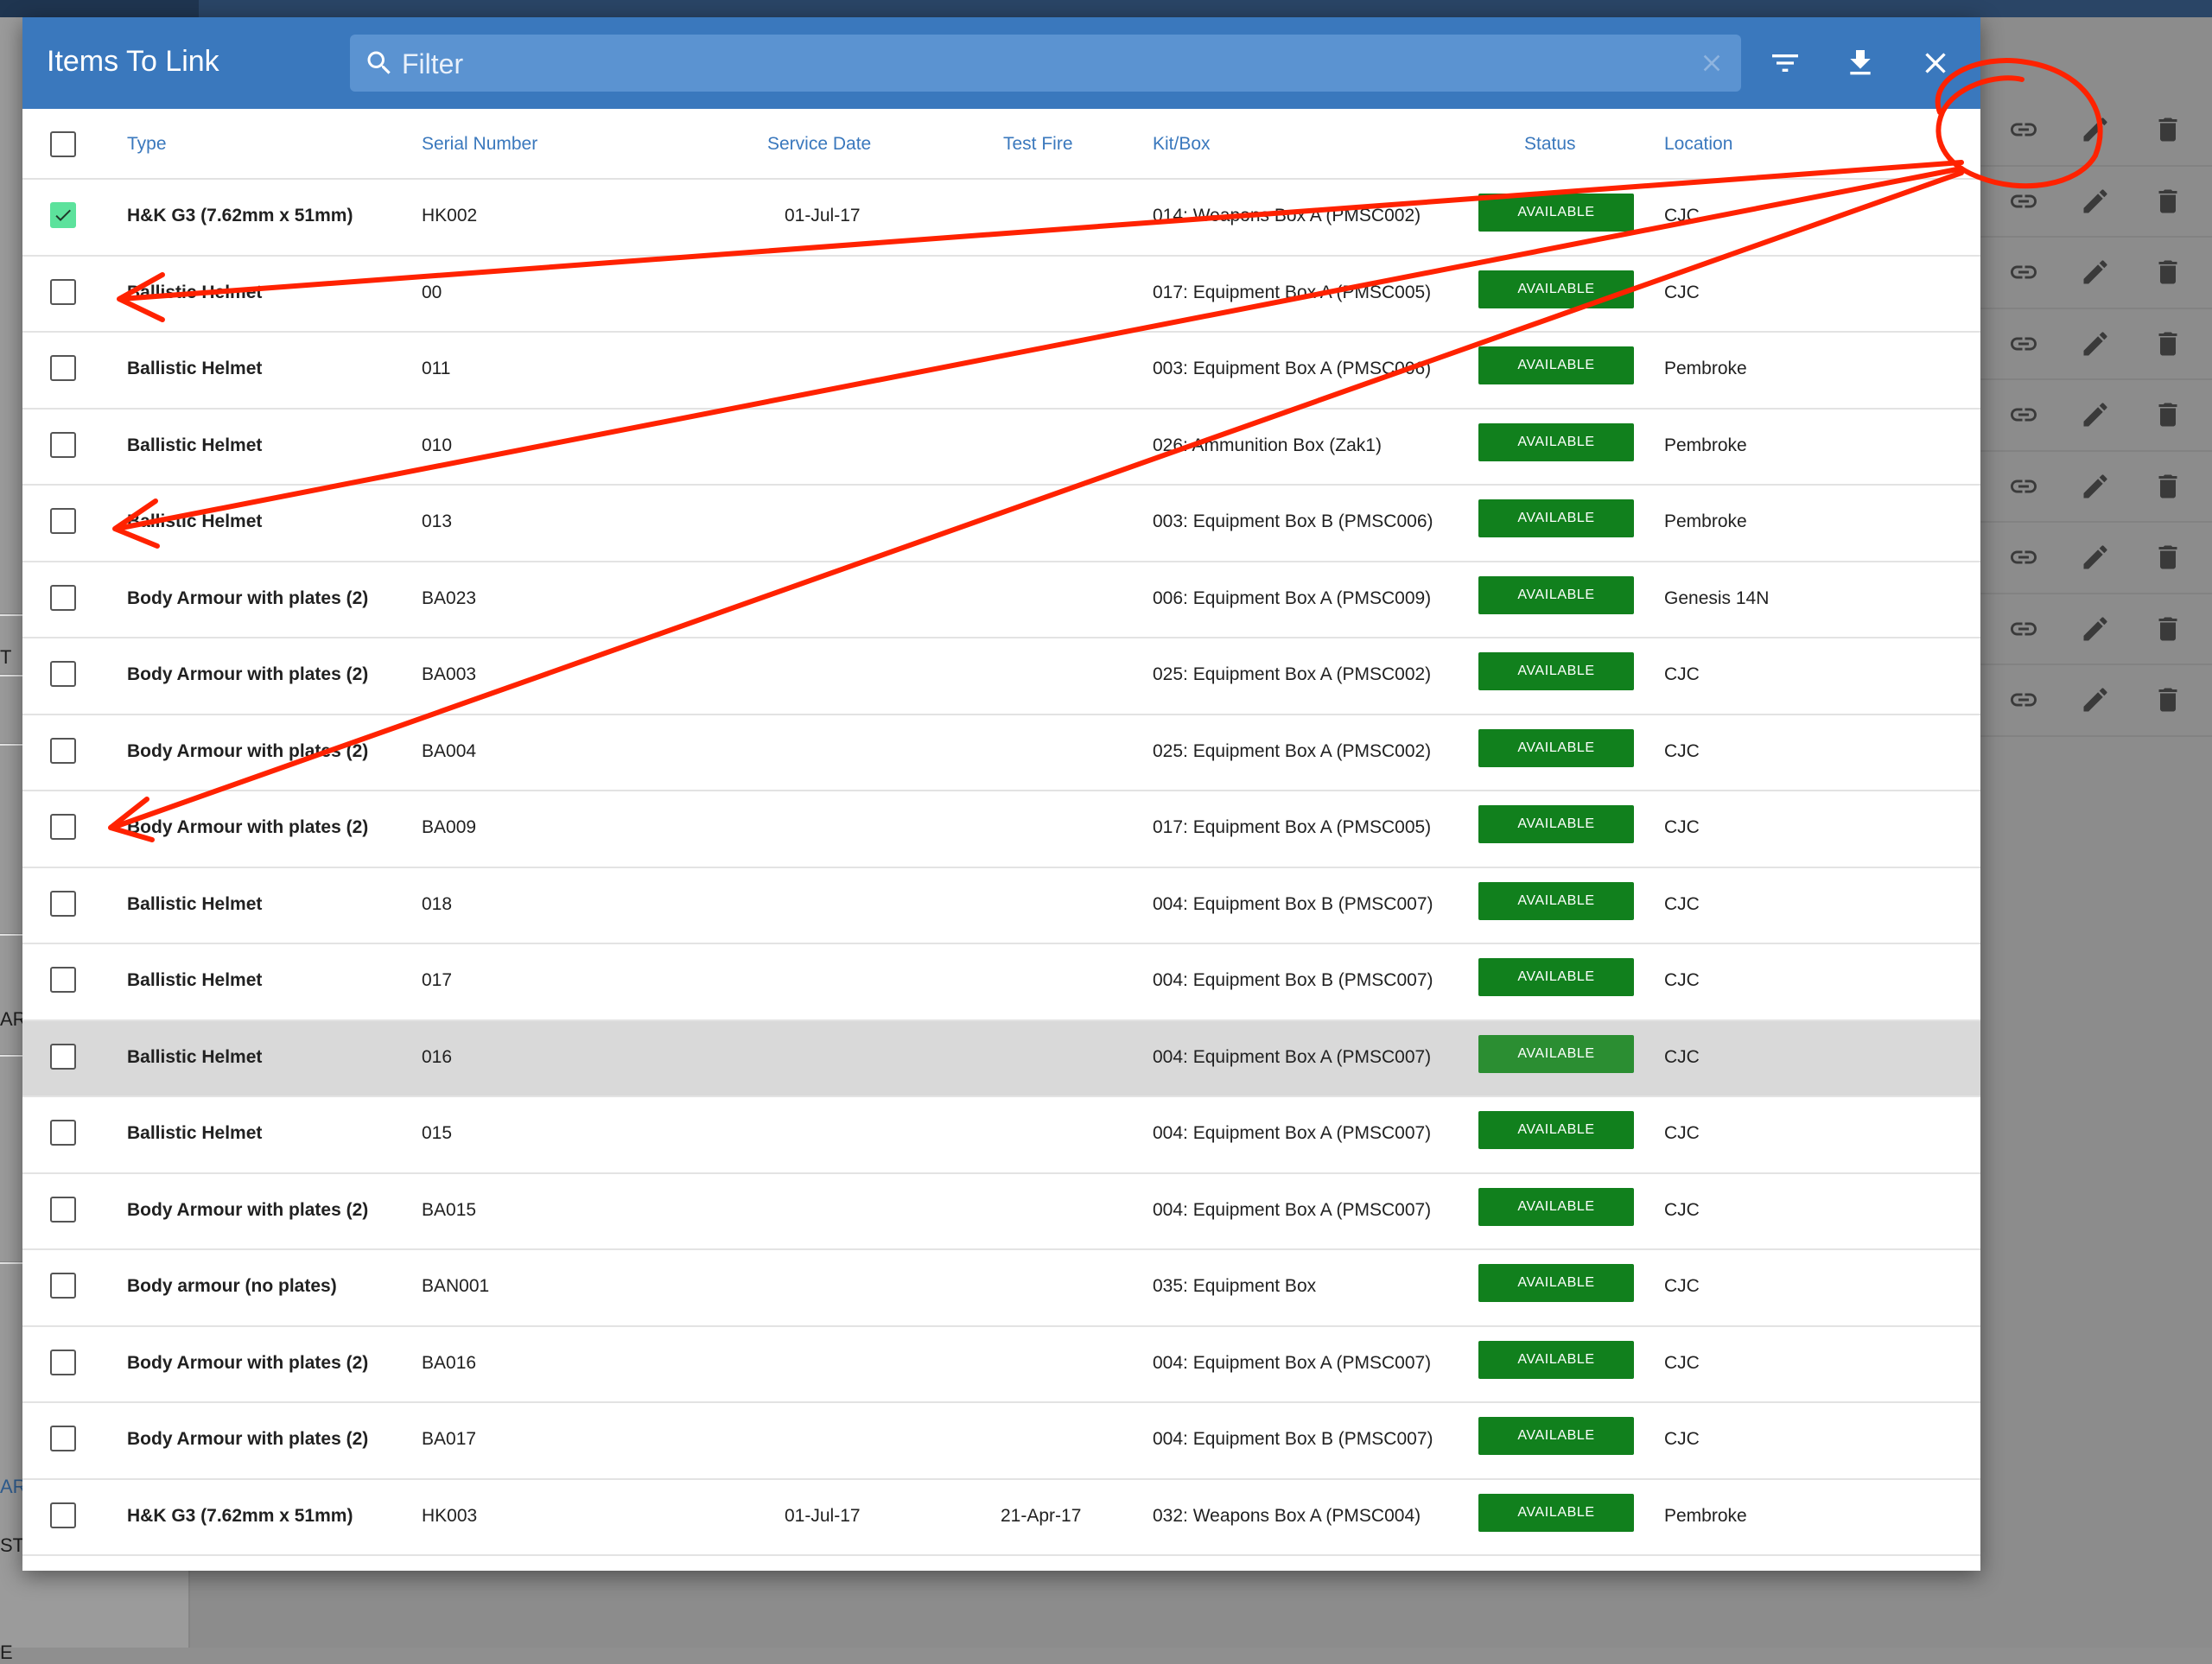  Describe the element at coordinates (1705, 368) in the screenshot. I see `cell-location: Pembroke` at that location.